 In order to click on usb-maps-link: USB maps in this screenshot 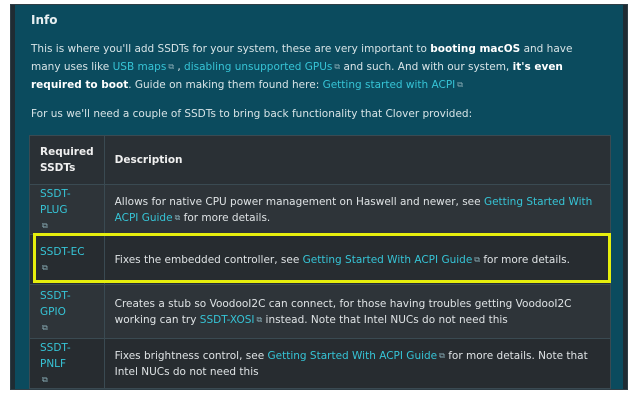, I will do `click(140, 67)`.